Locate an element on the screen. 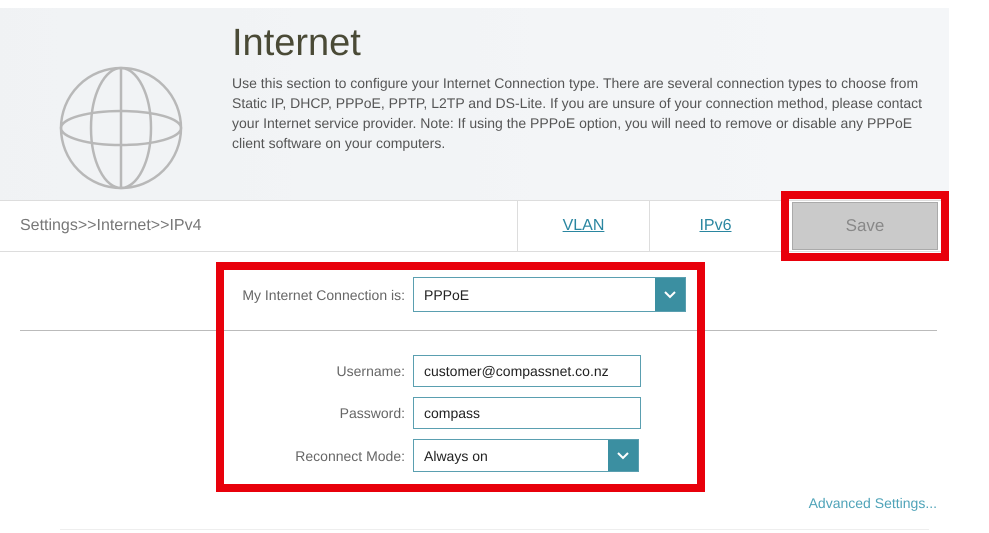 The height and width of the screenshot is (533, 989). input-field: customer@compassnet.co.nz is located at coordinates (527, 371).